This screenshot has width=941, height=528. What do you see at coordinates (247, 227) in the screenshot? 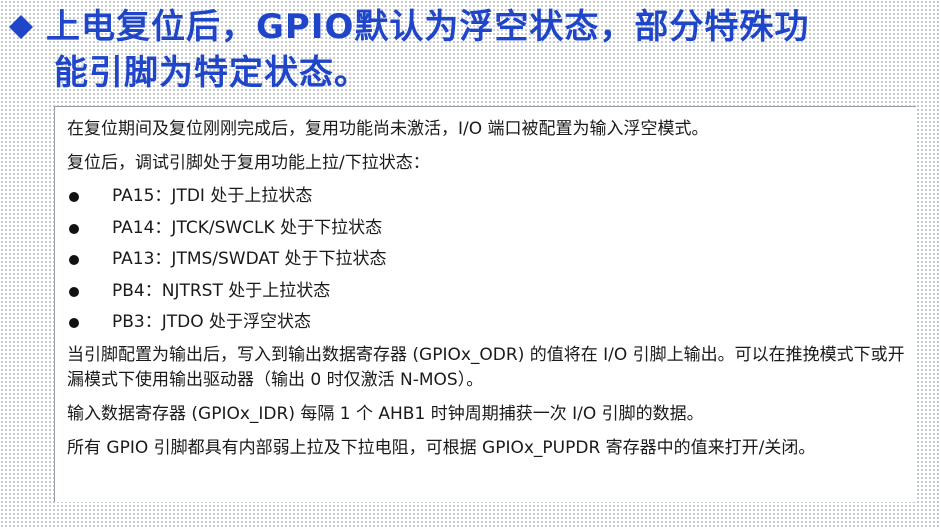
I see `list-item-text: PA14：JTCK/SWCLK 处于下拉状态` at bounding box center [247, 227].